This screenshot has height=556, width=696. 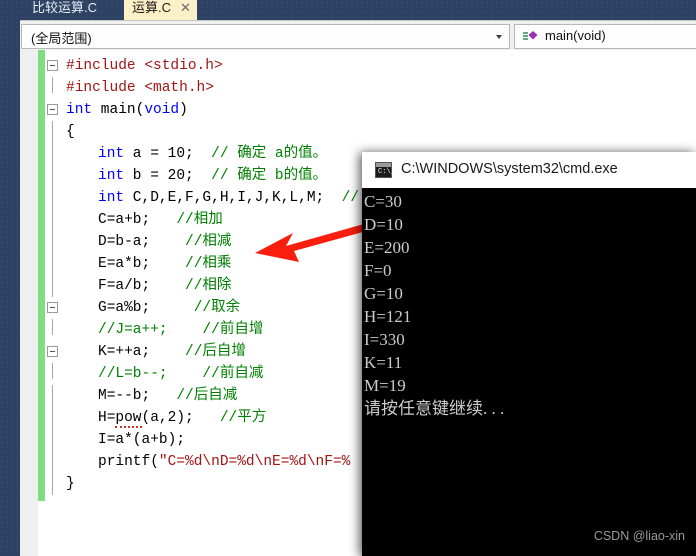 I want to click on code-token: //相乘, so click(x=208, y=264).